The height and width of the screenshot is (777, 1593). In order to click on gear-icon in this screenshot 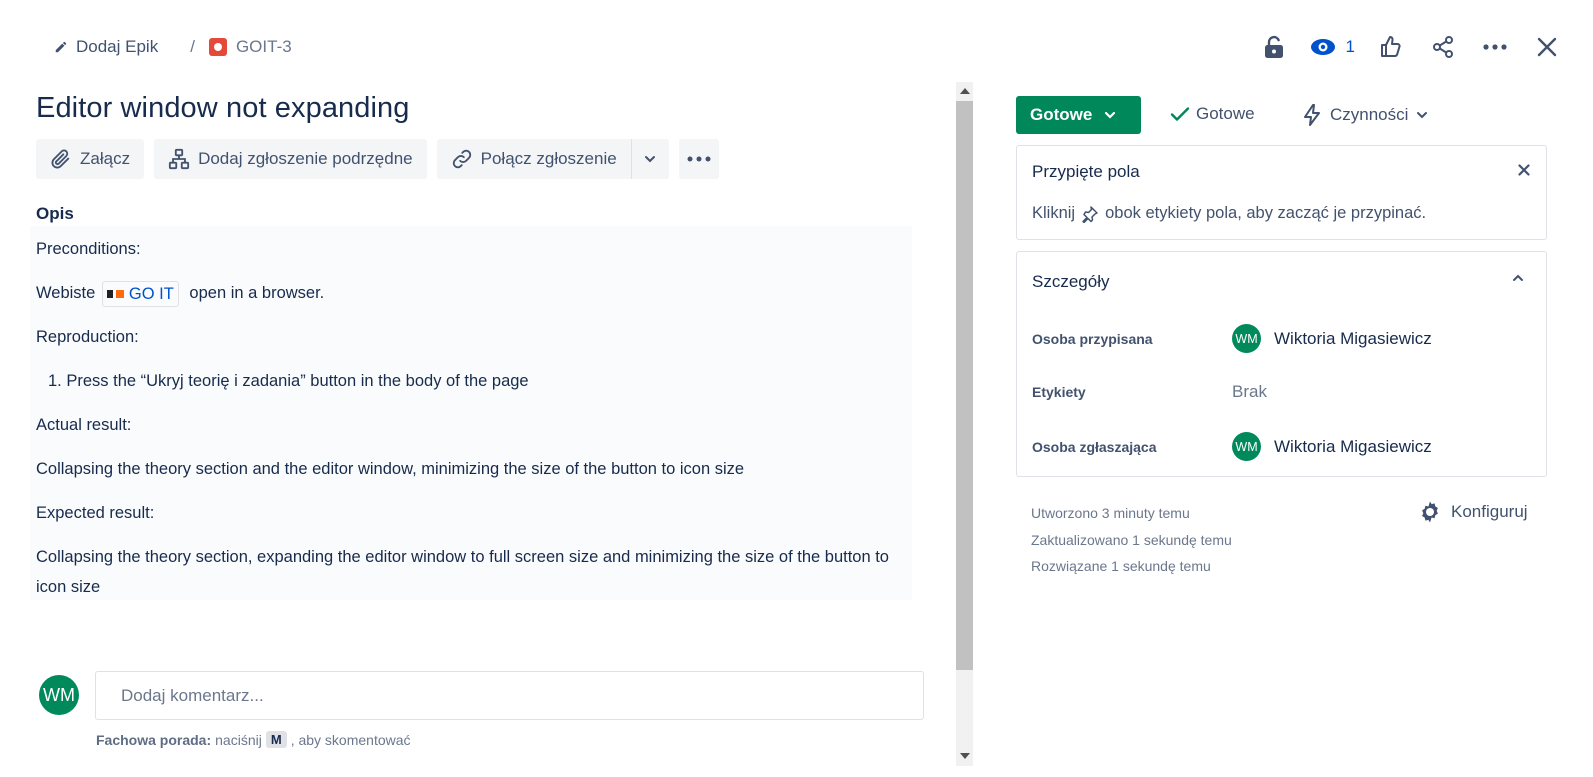, I will do `click(1430, 512)`.